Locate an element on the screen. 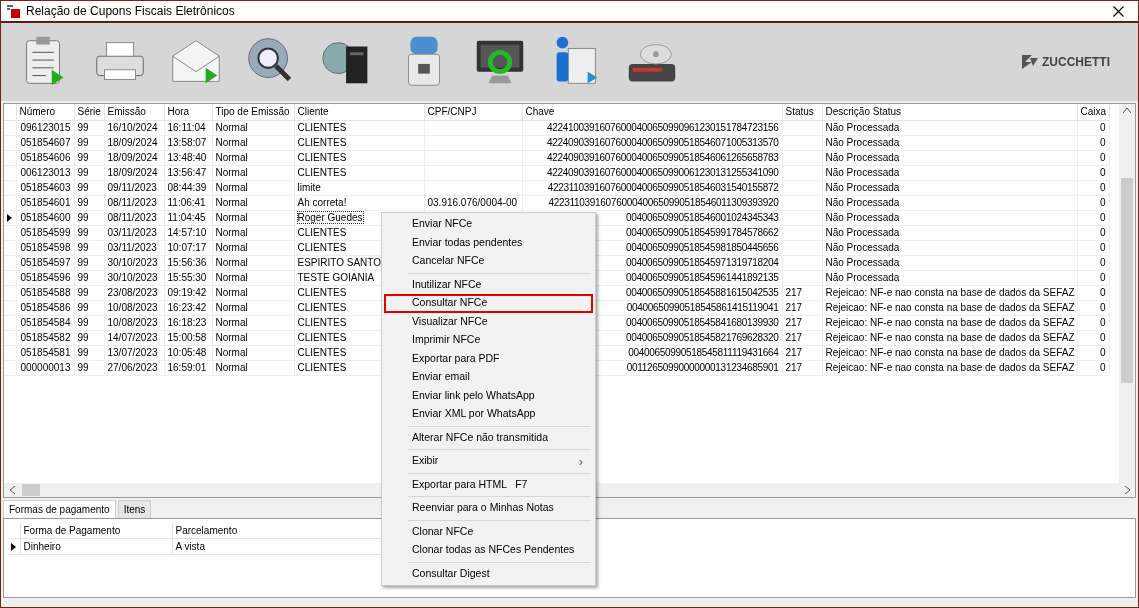  table-cell: 09/11/2023 is located at coordinates (134, 187).